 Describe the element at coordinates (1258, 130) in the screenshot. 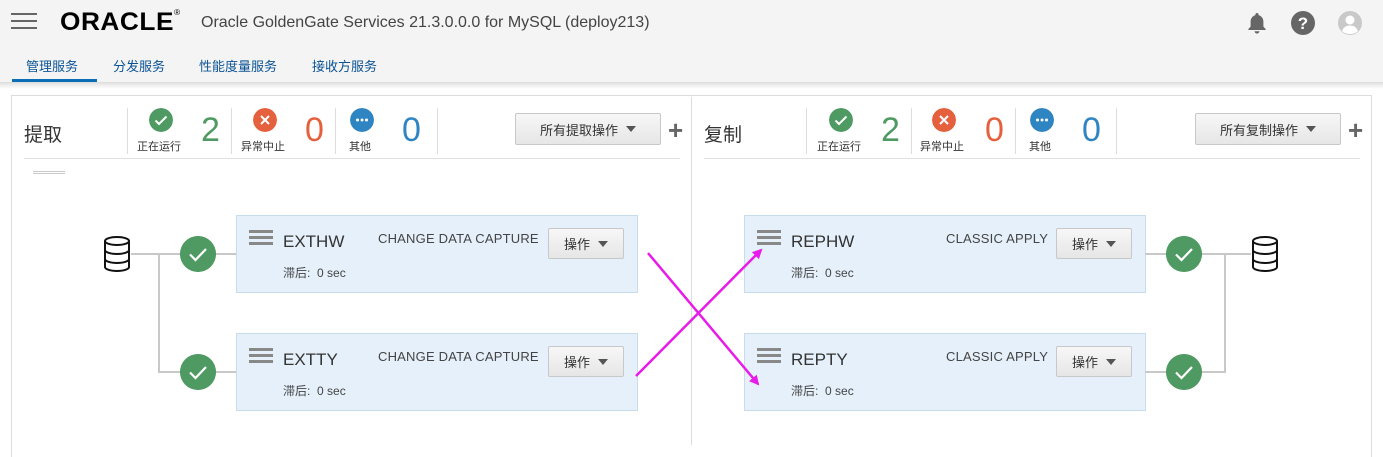

I see `all-replicat-operations-label: 所有复制操作` at that location.